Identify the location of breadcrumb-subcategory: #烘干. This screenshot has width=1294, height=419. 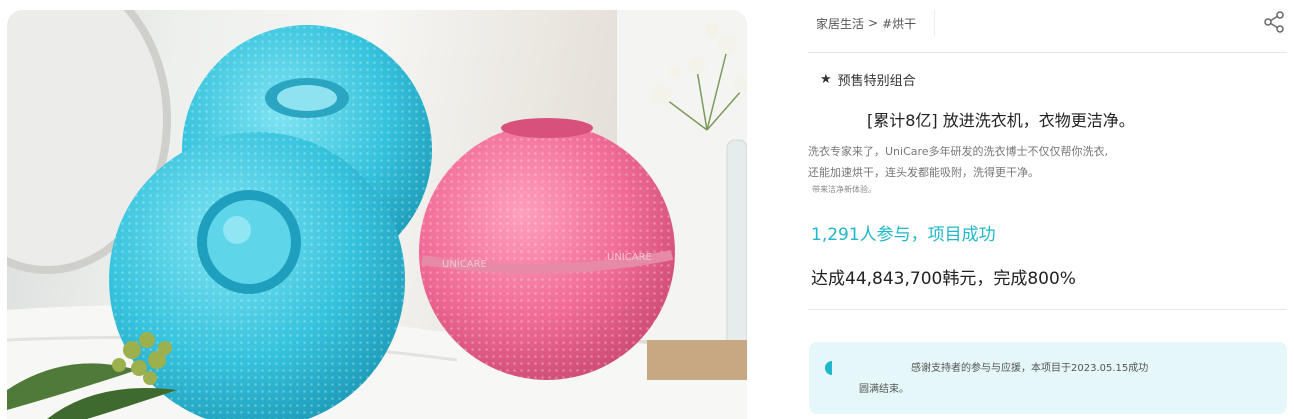
(899, 23).